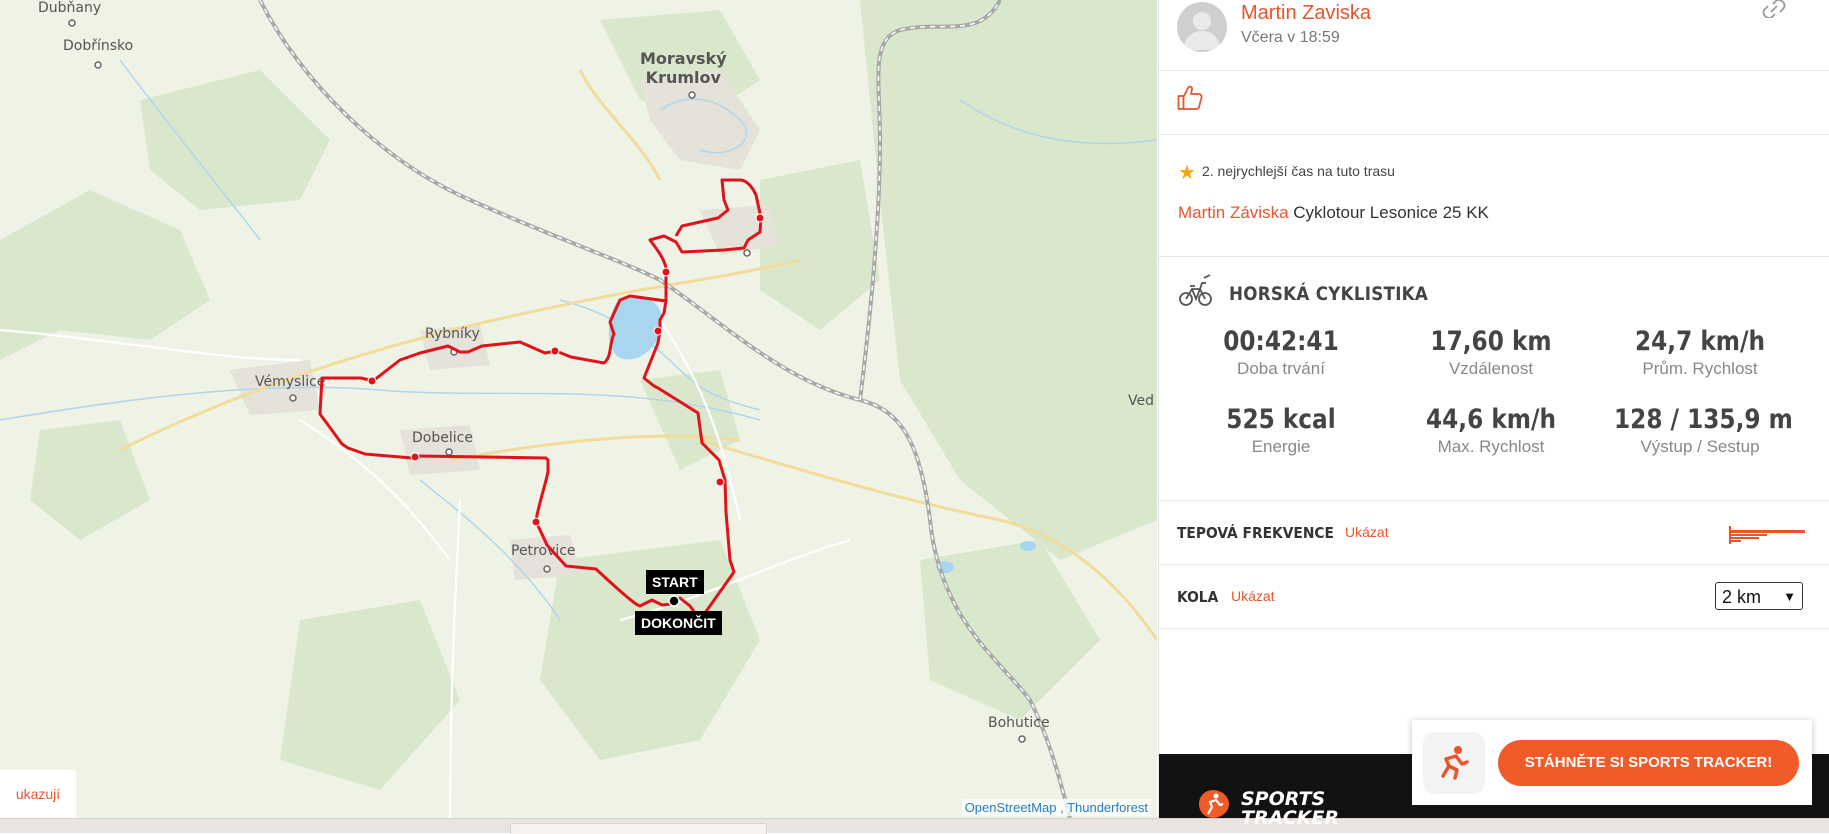 The width and height of the screenshot is (1829, 834). Describe the element at coordinates (1281, 368) in the screenshot. I see `stat-label: Doba trvání` at that location.